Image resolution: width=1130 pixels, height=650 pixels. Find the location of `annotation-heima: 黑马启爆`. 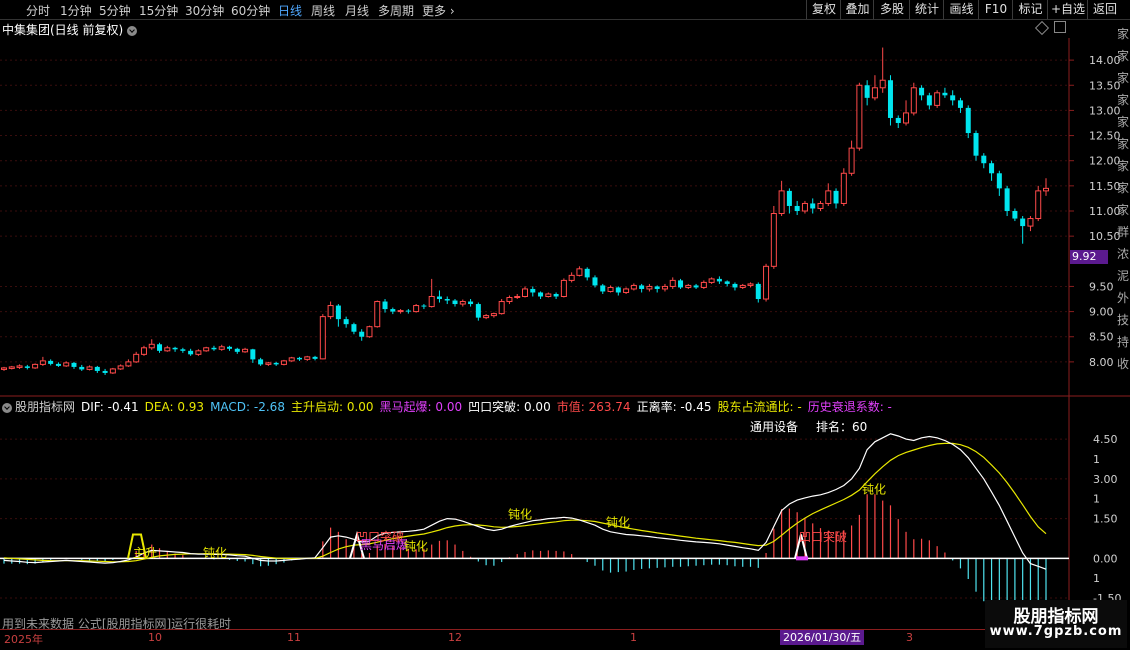

annotation-heima: 黑马启爆 is located at coordinates (384, 545).